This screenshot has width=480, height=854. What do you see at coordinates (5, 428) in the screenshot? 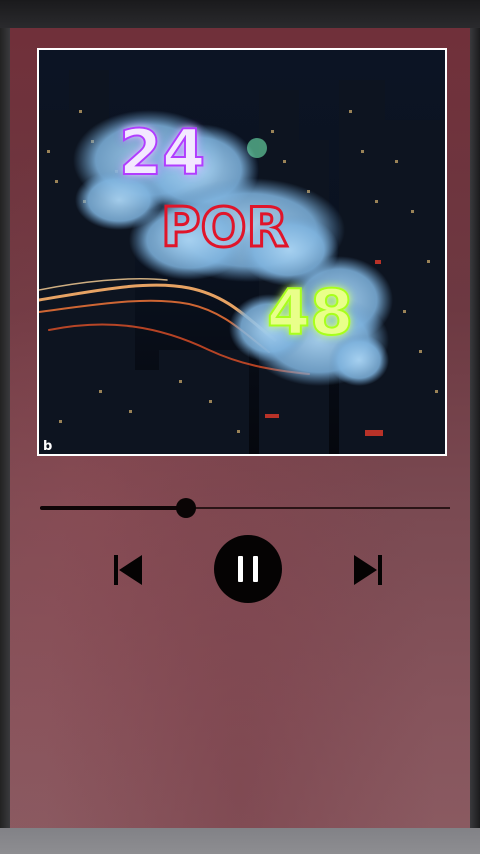
I see `left-edge` at bounding box center [5, 428].